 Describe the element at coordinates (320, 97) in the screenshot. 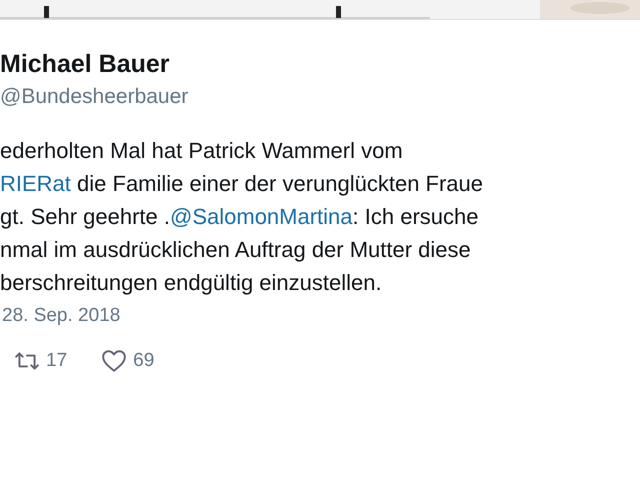

I see `author-handle: @Bundesheerbauer` at that location.